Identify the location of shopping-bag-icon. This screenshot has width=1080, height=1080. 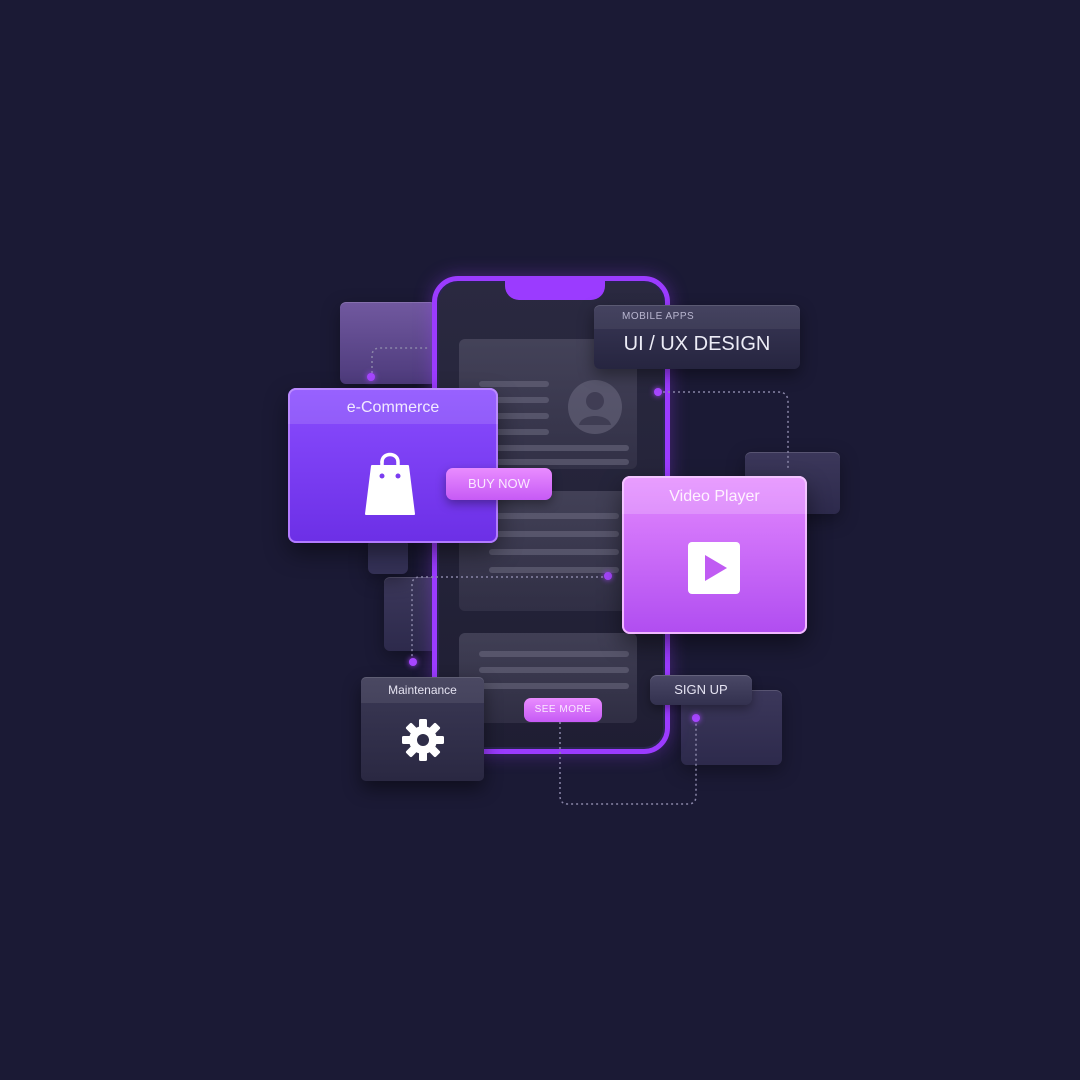
(390, 483).